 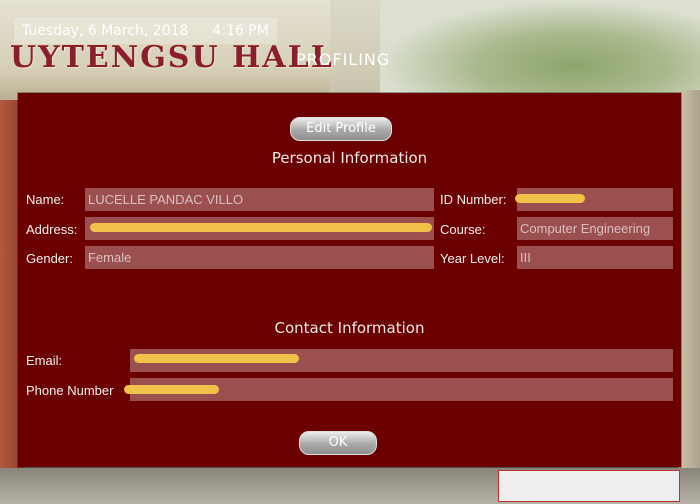 I want to click on year-level-field: III, so click(x=595, y=257).